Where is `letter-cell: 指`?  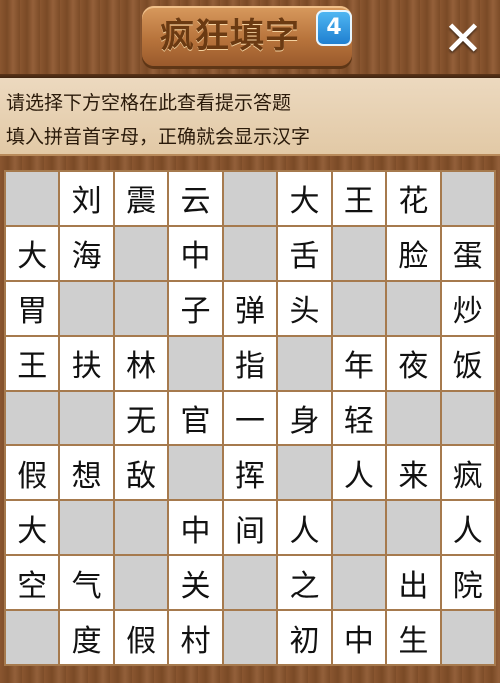 letter-cell: 指 is located at coordinates (250, 363).